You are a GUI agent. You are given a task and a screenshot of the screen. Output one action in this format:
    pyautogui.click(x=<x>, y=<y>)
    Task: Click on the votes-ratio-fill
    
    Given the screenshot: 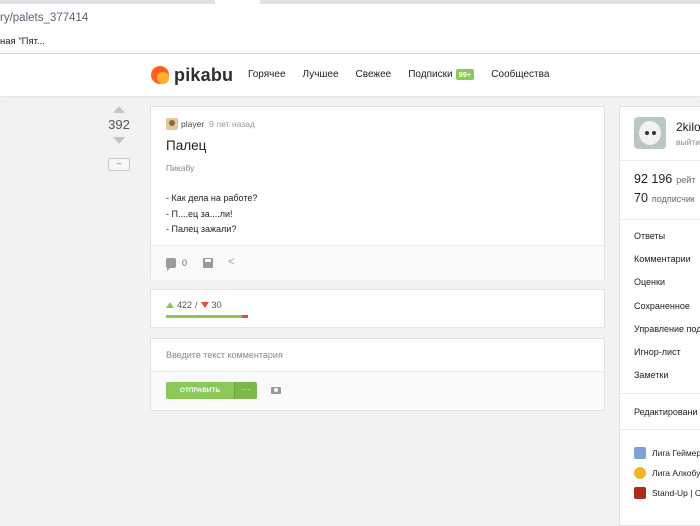 What is the action you would take?
    pyautogui.click(x=204, y=316)
    